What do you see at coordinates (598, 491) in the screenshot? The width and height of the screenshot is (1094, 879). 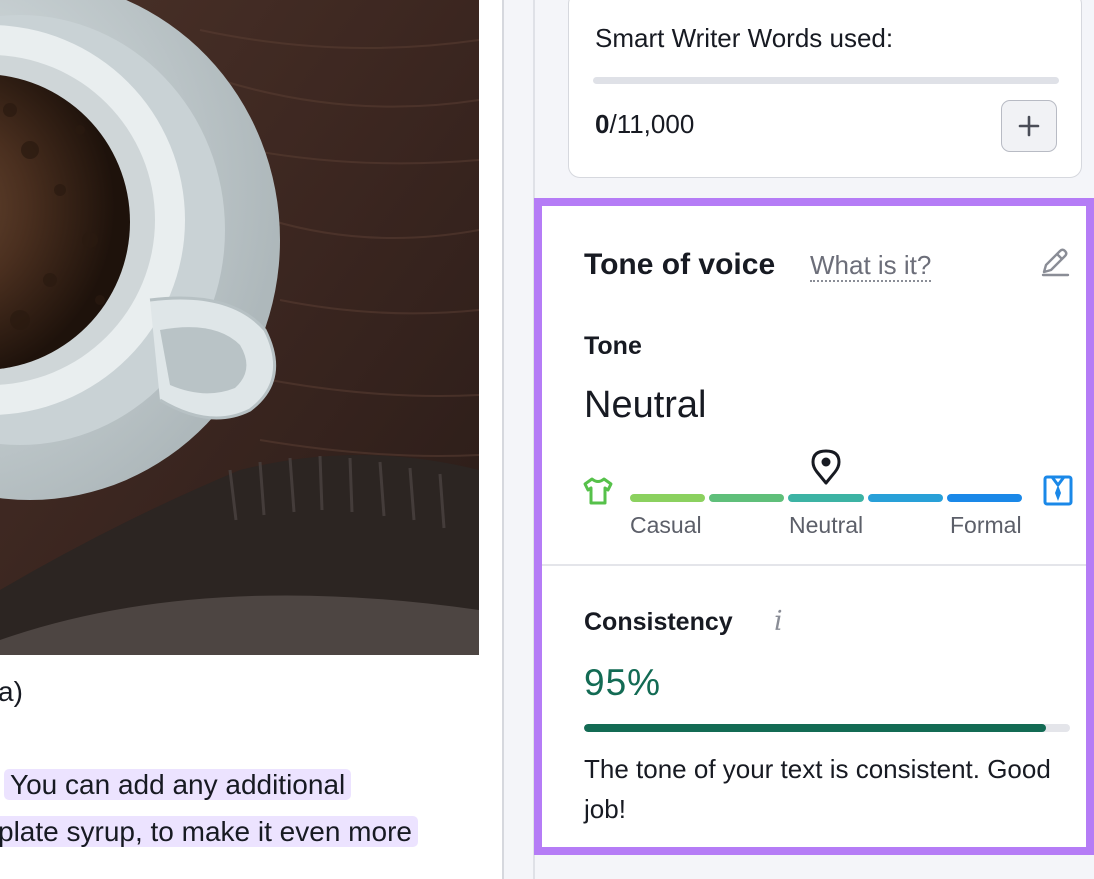 I see `tshirt-icon` at bounding box center [598, 491].